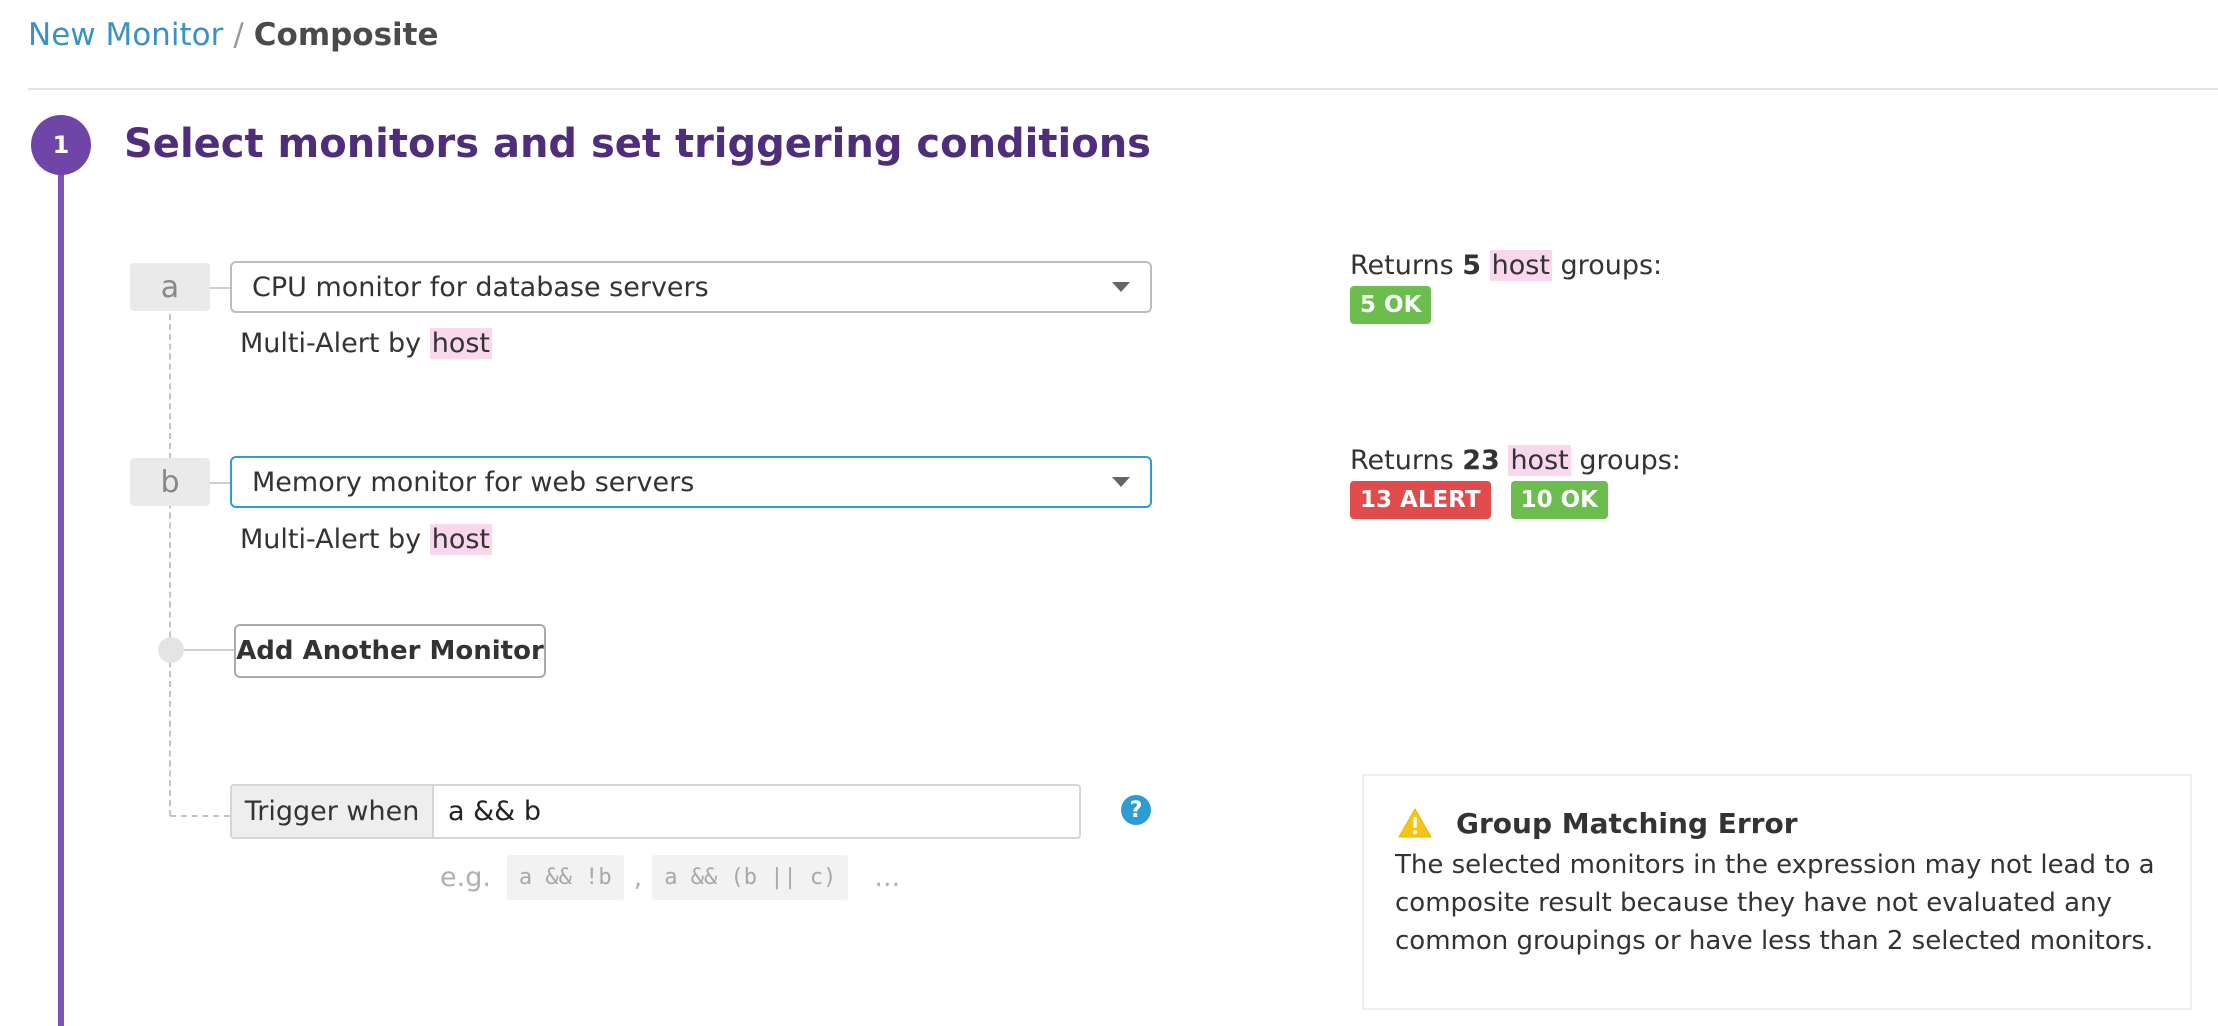 The image size is (2218, 1026). Describe the element at coordinates (1123, 89) in the screenshot. I see `header-divider` at that location.